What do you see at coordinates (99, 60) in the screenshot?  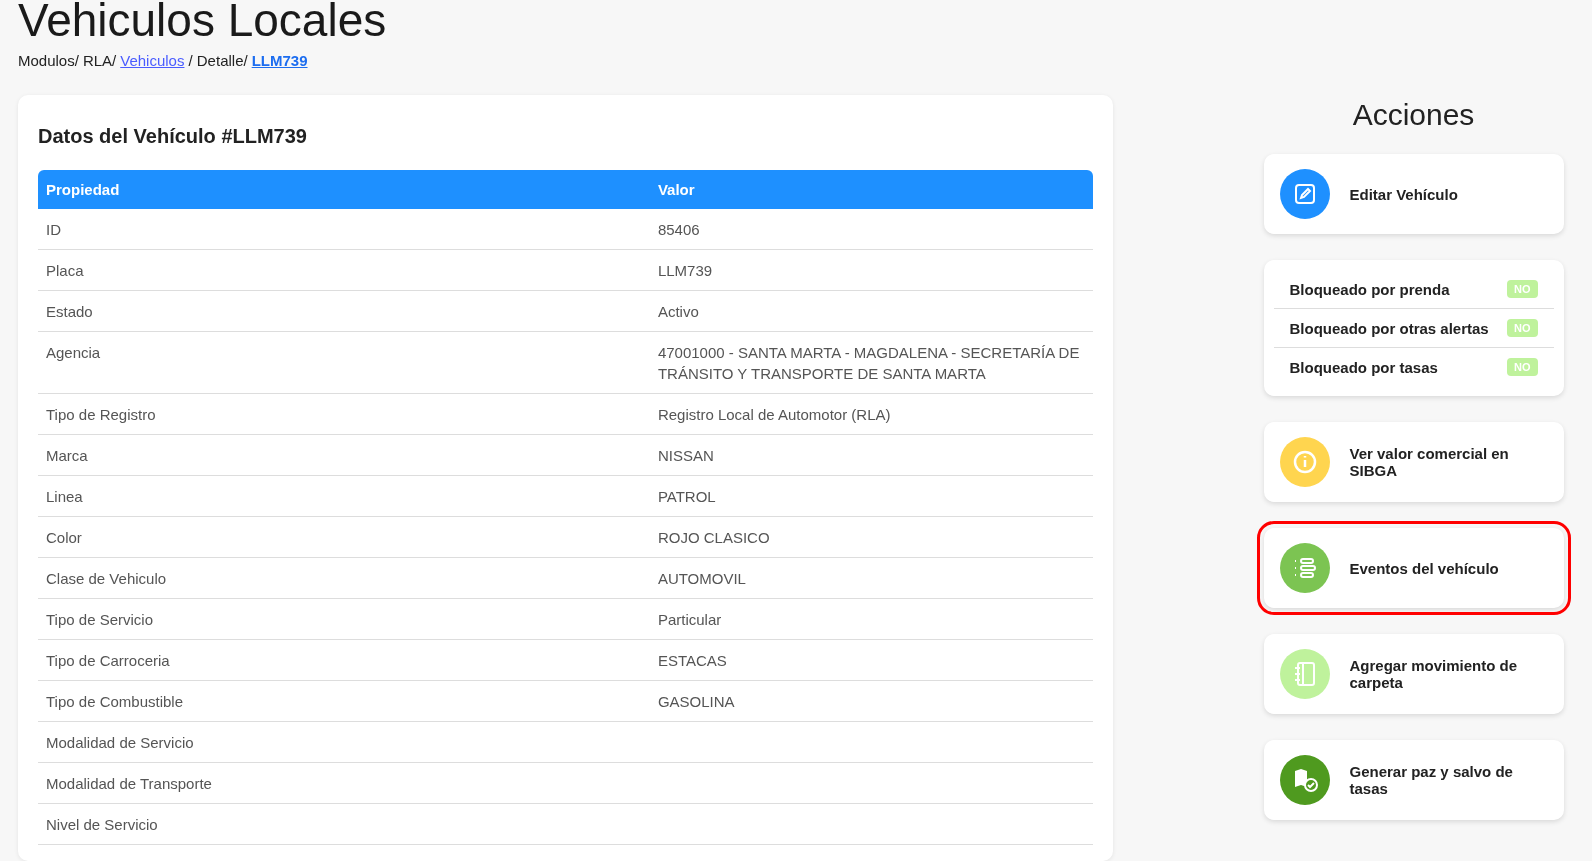 I see `breadcrumb-text: RLA/` at bounding box center [99, 60].